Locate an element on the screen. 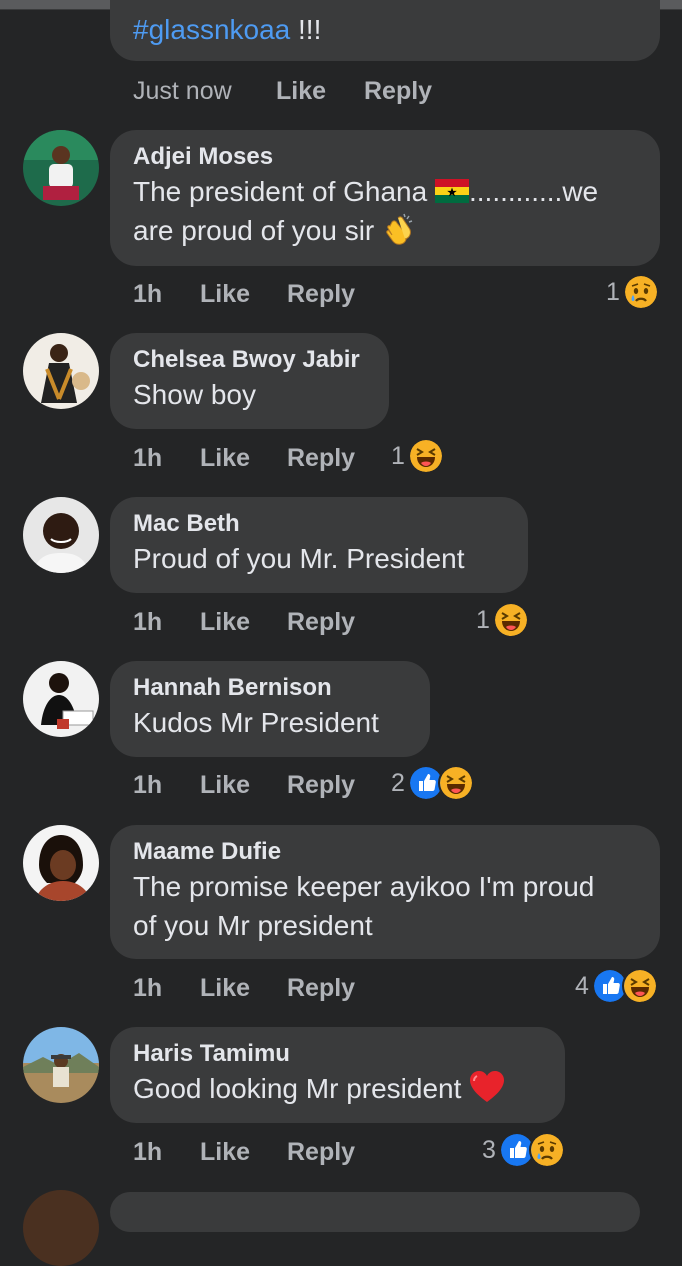  comment-actions: Just now Like Reply is located at coordinates (333, 91).